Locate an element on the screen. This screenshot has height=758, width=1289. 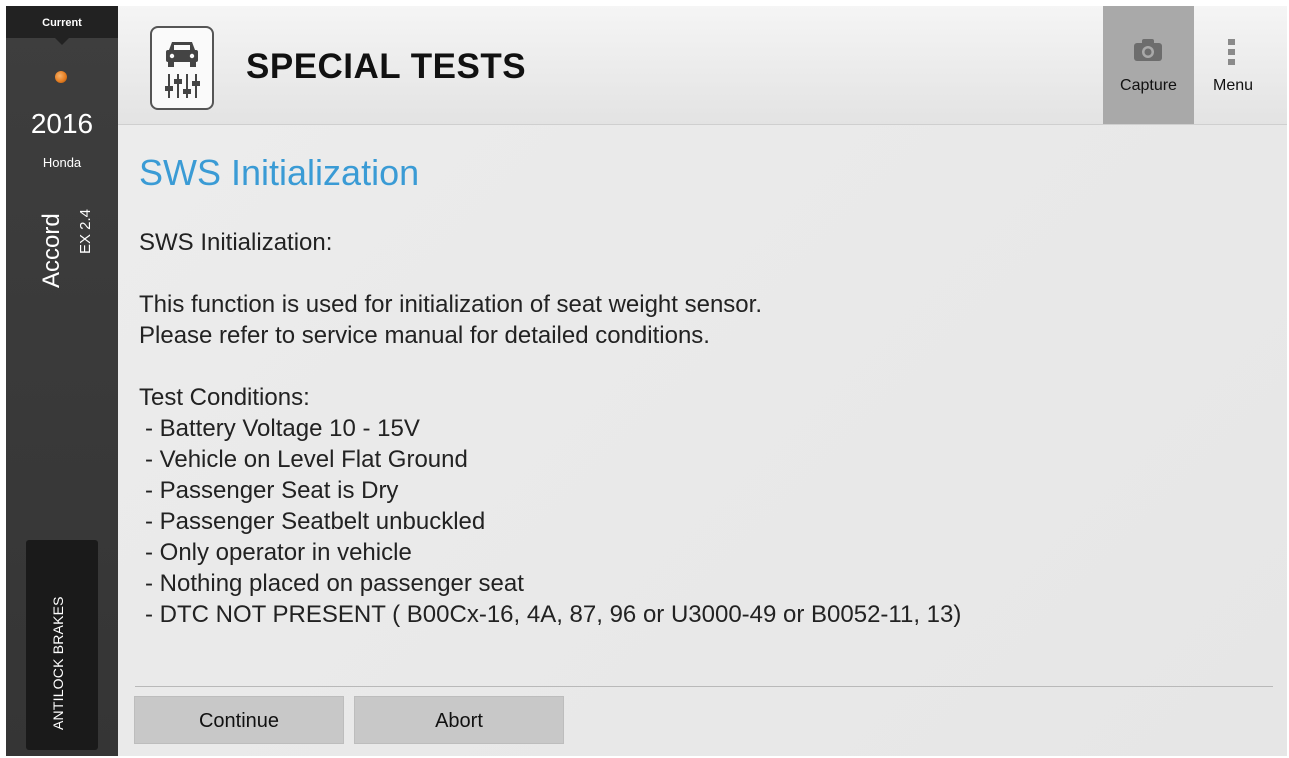
car-diagnostics-icon is located at coordinates (182, 68).